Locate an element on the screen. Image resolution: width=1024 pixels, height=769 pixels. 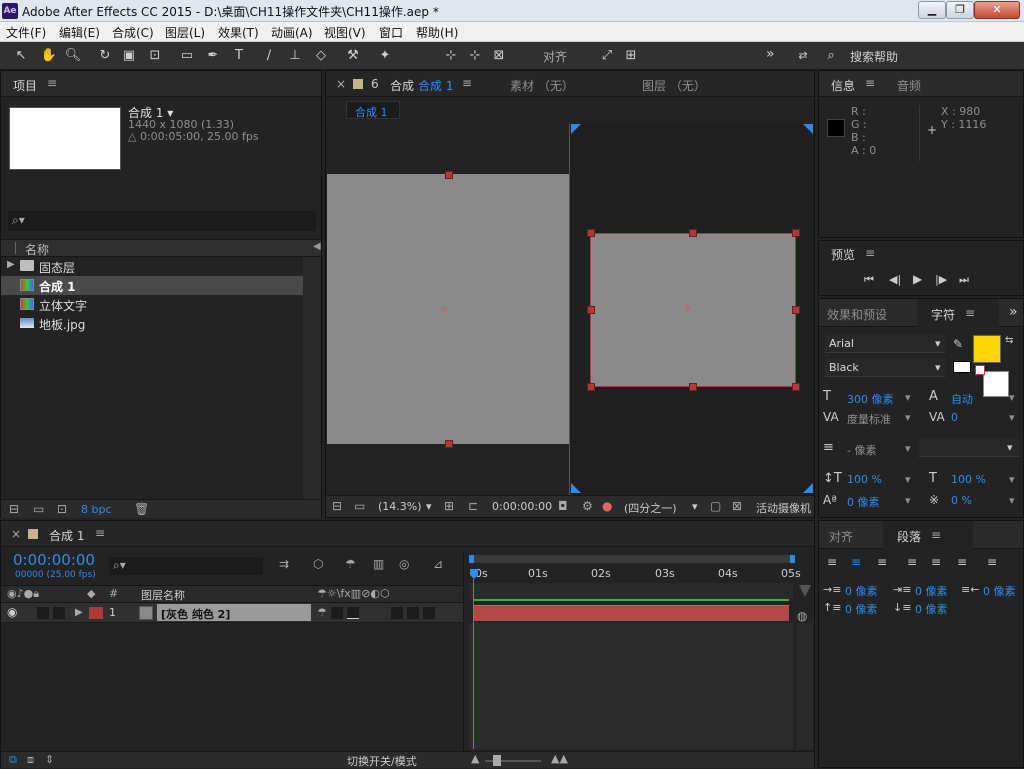
white-black-swatch is located at coordinates (962, 367).